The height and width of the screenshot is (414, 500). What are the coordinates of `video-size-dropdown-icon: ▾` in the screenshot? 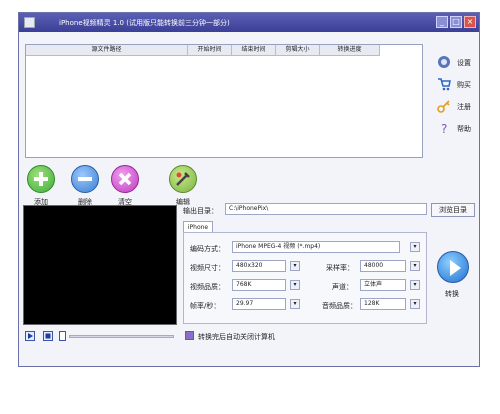 It's located at (295, 266).